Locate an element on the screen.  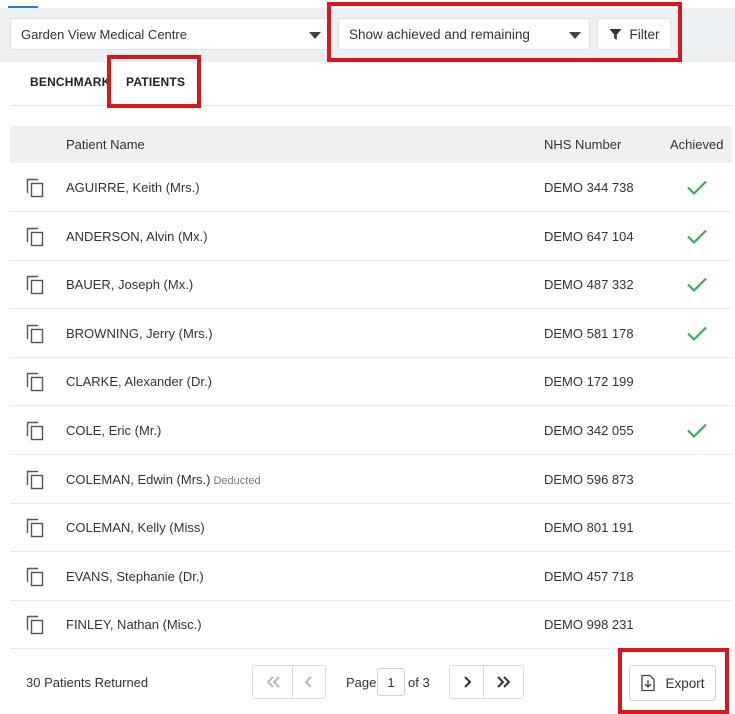
chevron-left-icon is located at coordinates (308, 682).